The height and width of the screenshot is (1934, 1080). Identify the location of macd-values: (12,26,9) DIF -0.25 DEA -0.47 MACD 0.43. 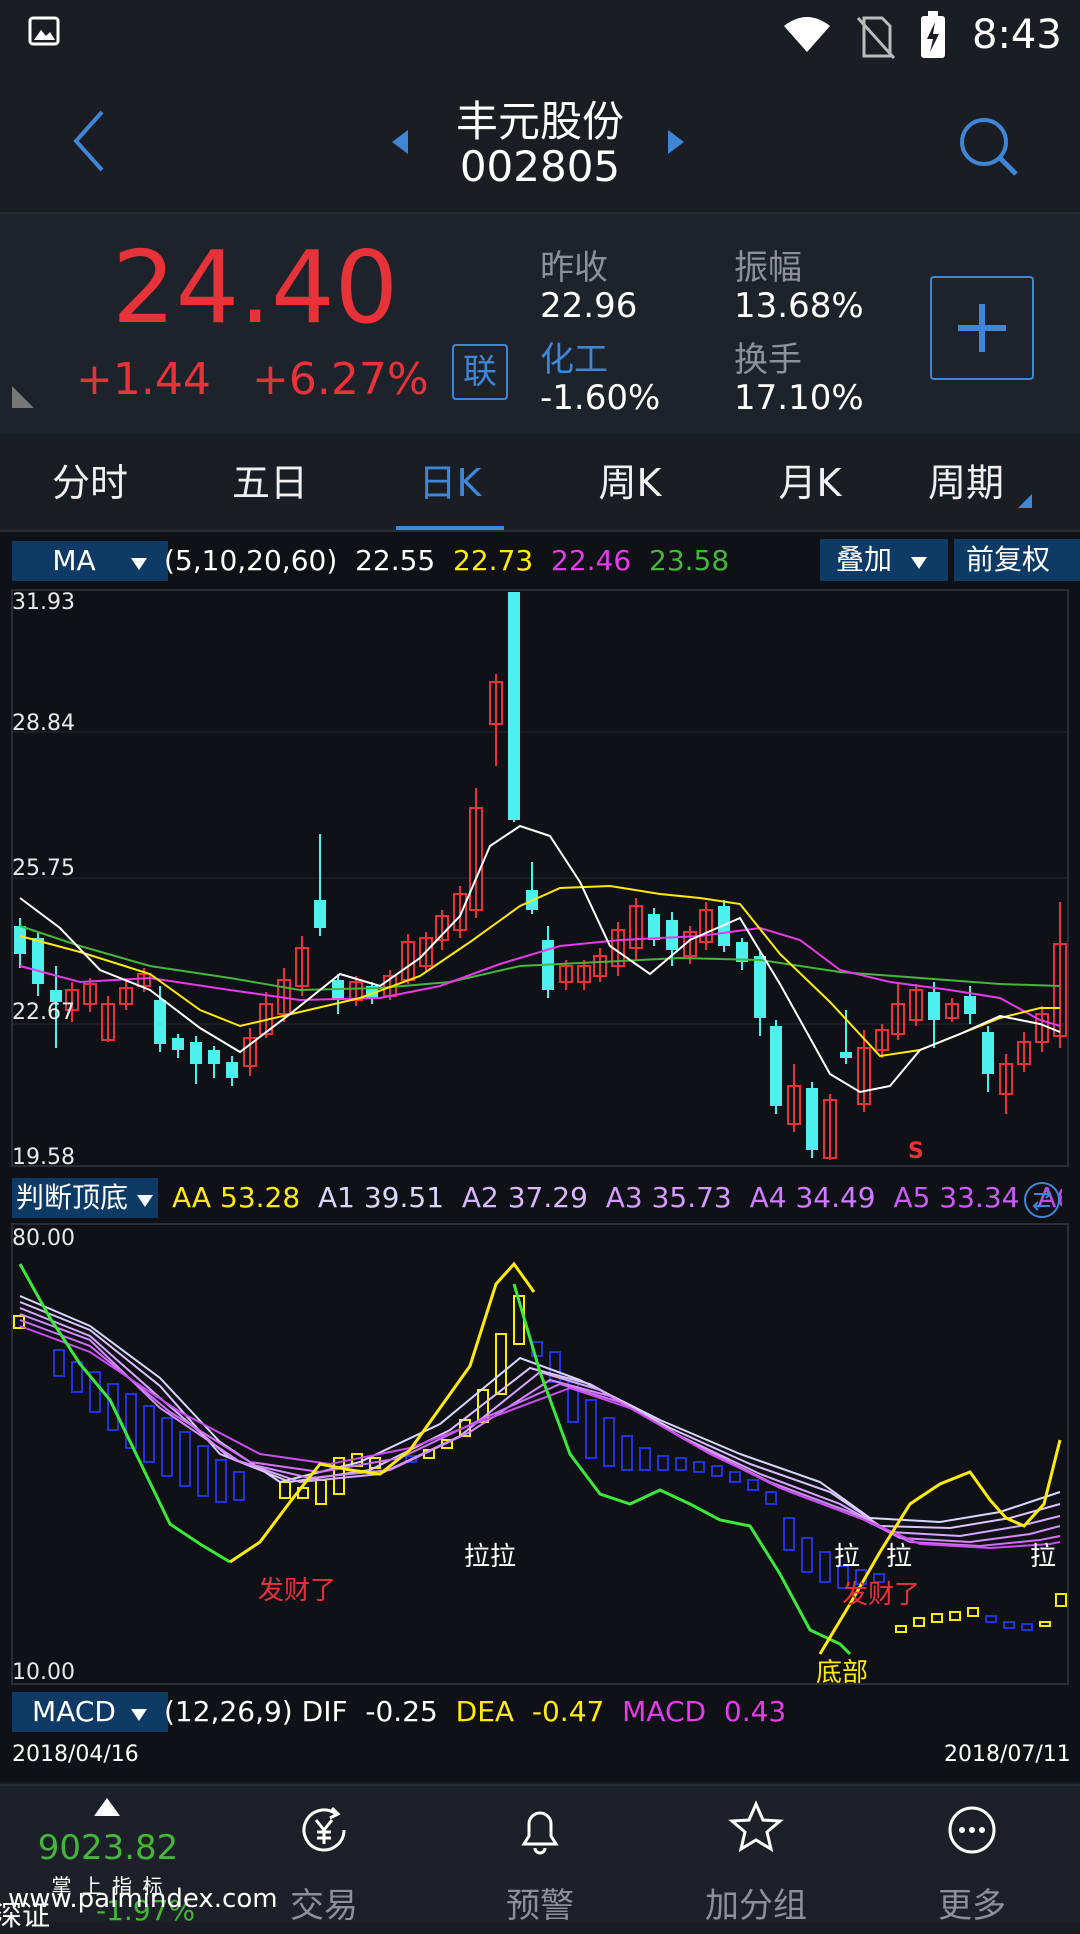
(475, 1712).